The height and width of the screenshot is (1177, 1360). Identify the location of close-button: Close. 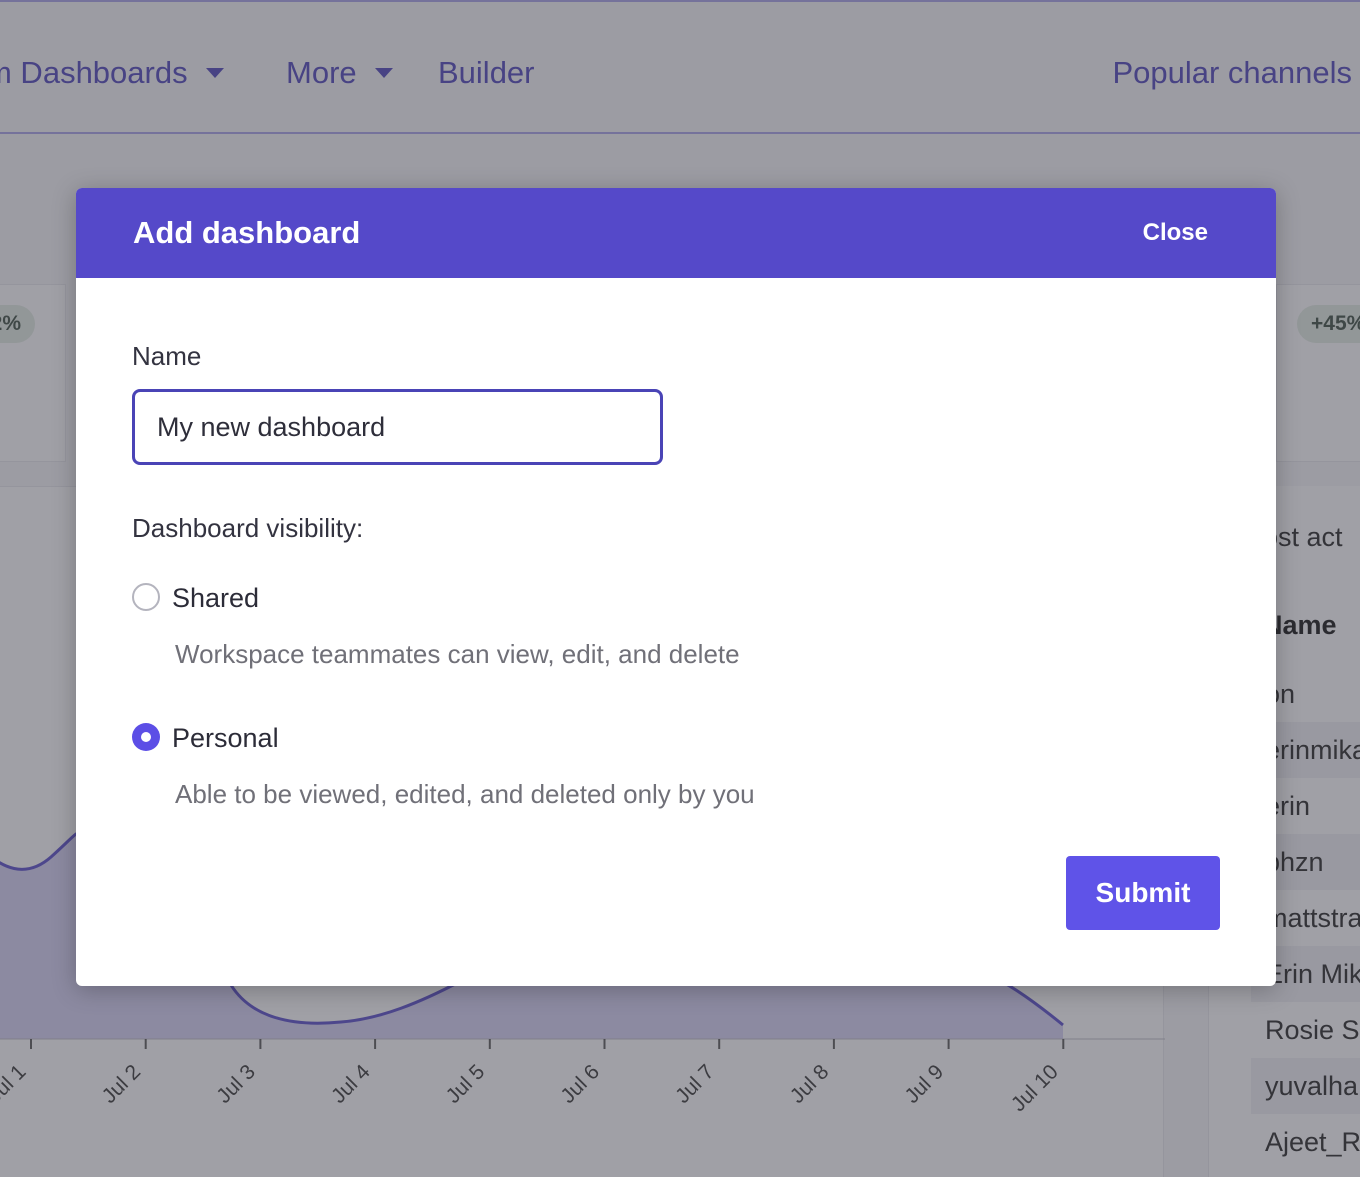
(1175, 233).